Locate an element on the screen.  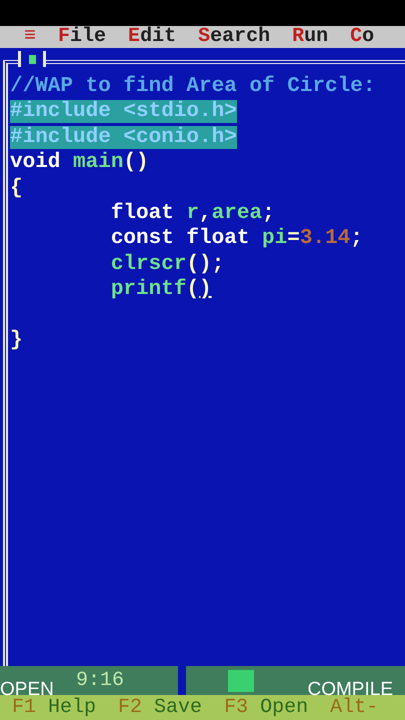
code-line: } is located at coordinates (16, 340).